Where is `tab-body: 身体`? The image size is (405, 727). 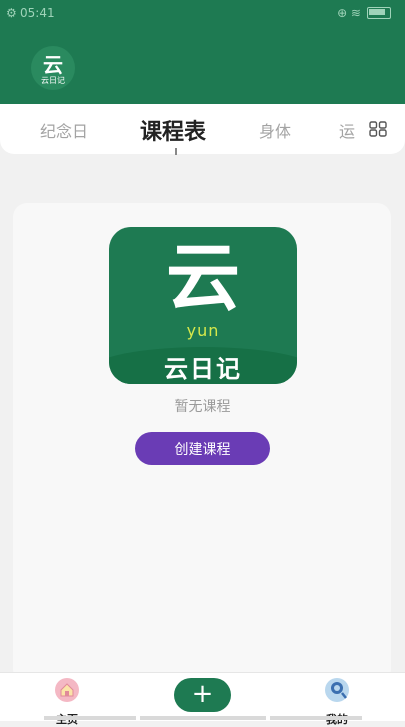 tab-body: 身体 is located at coordinates (275, 130).